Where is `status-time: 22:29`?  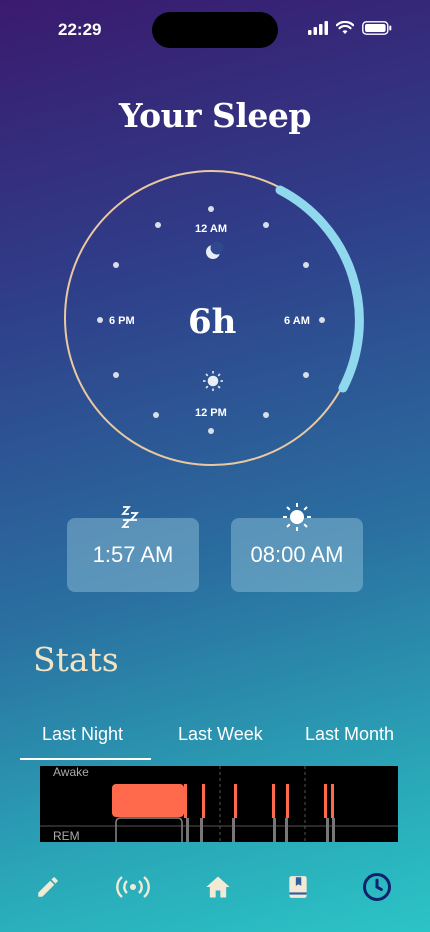 status-time: 22:29 is located at coordinates (80, 29).